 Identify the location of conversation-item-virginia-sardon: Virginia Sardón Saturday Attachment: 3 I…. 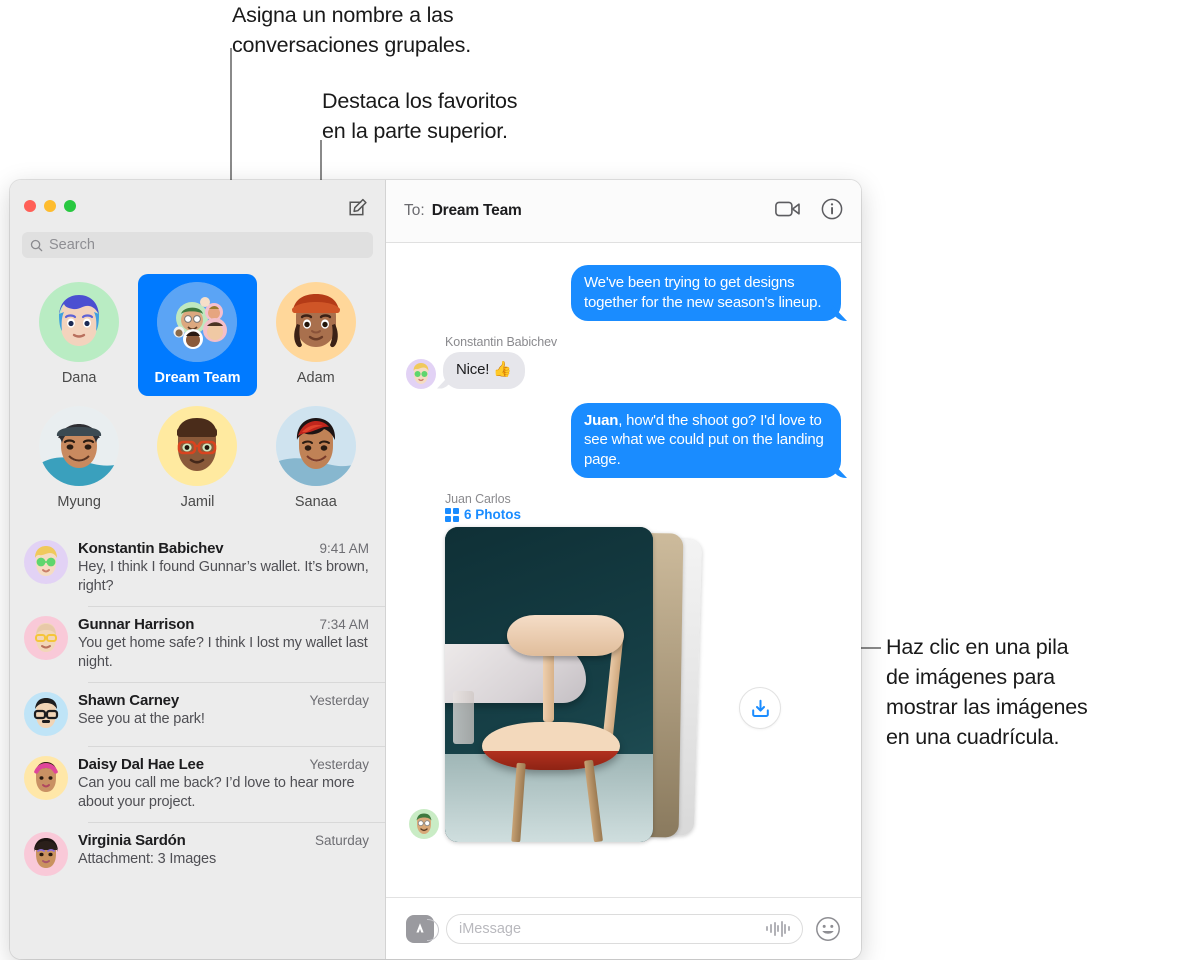
(197, 854).